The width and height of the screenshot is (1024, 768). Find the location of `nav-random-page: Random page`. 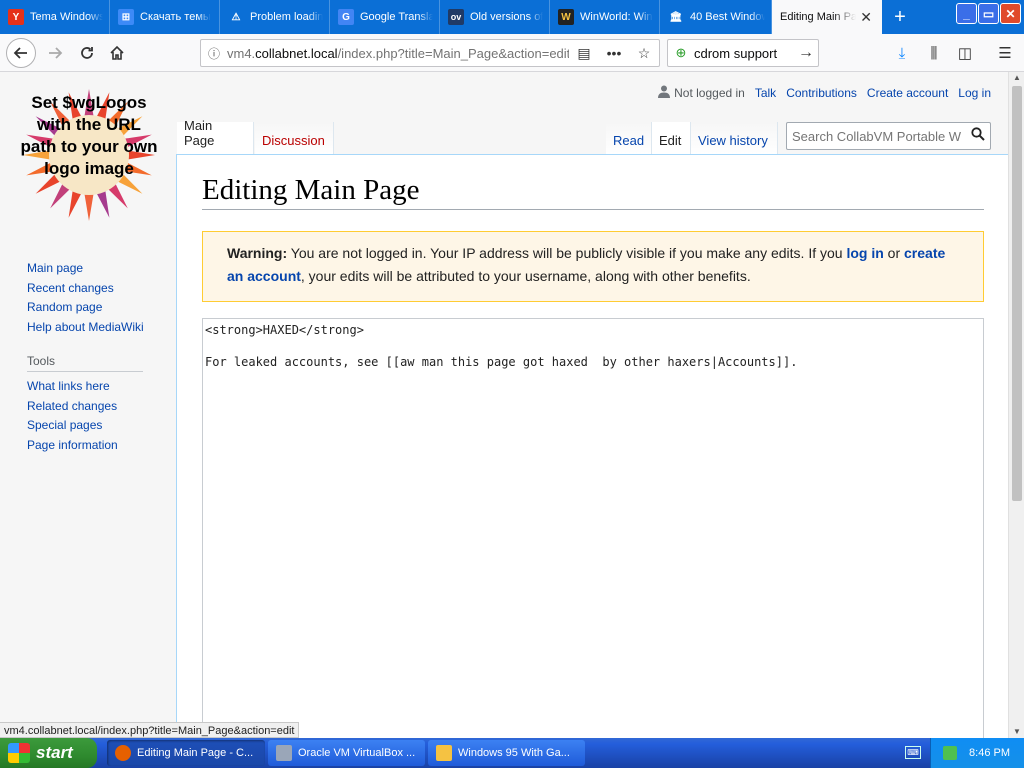

nav-random-page: Random page is located at coordinates (85, 308).